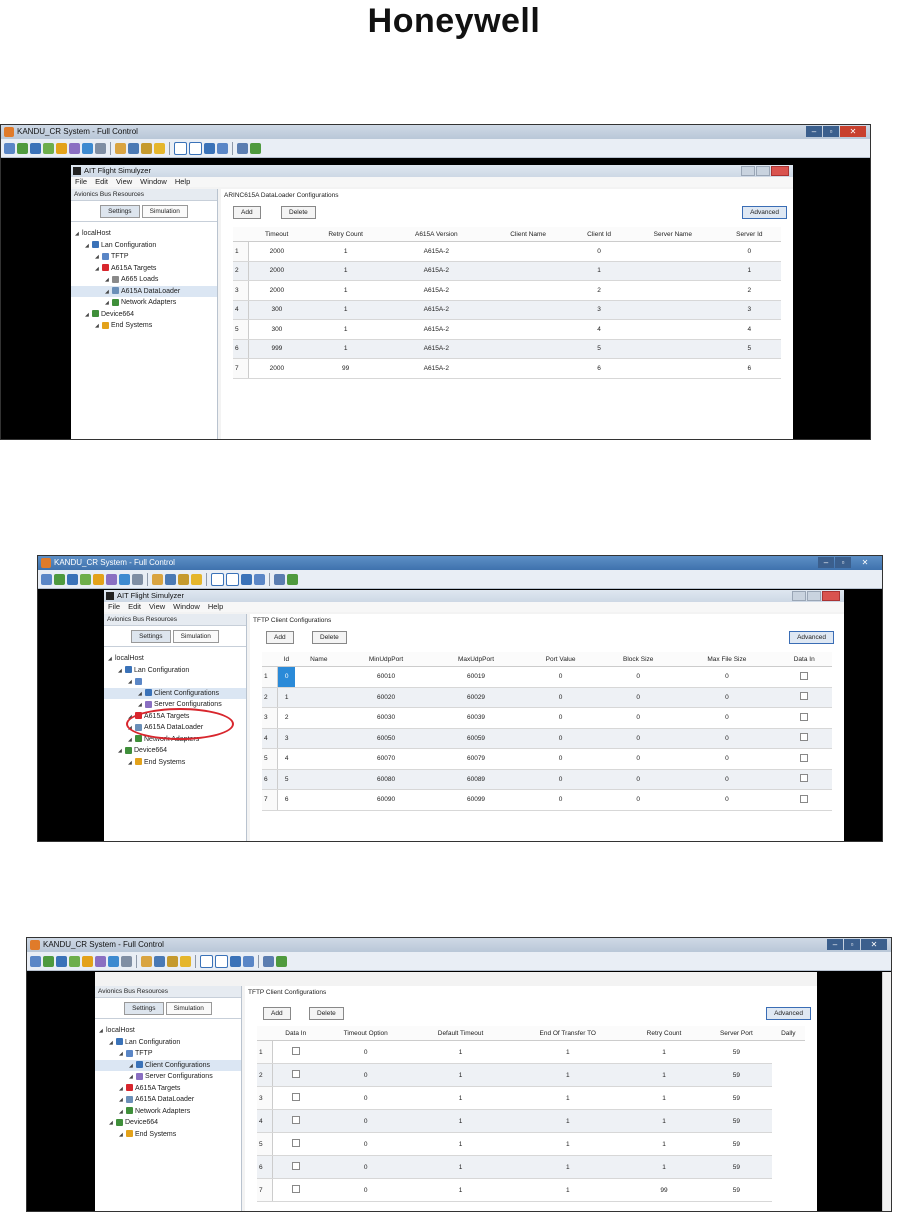 This screenshot has width=908, height=1212. I want to click on table-row: 3 2 60030 60039 0 0 0, so click(547, 718).